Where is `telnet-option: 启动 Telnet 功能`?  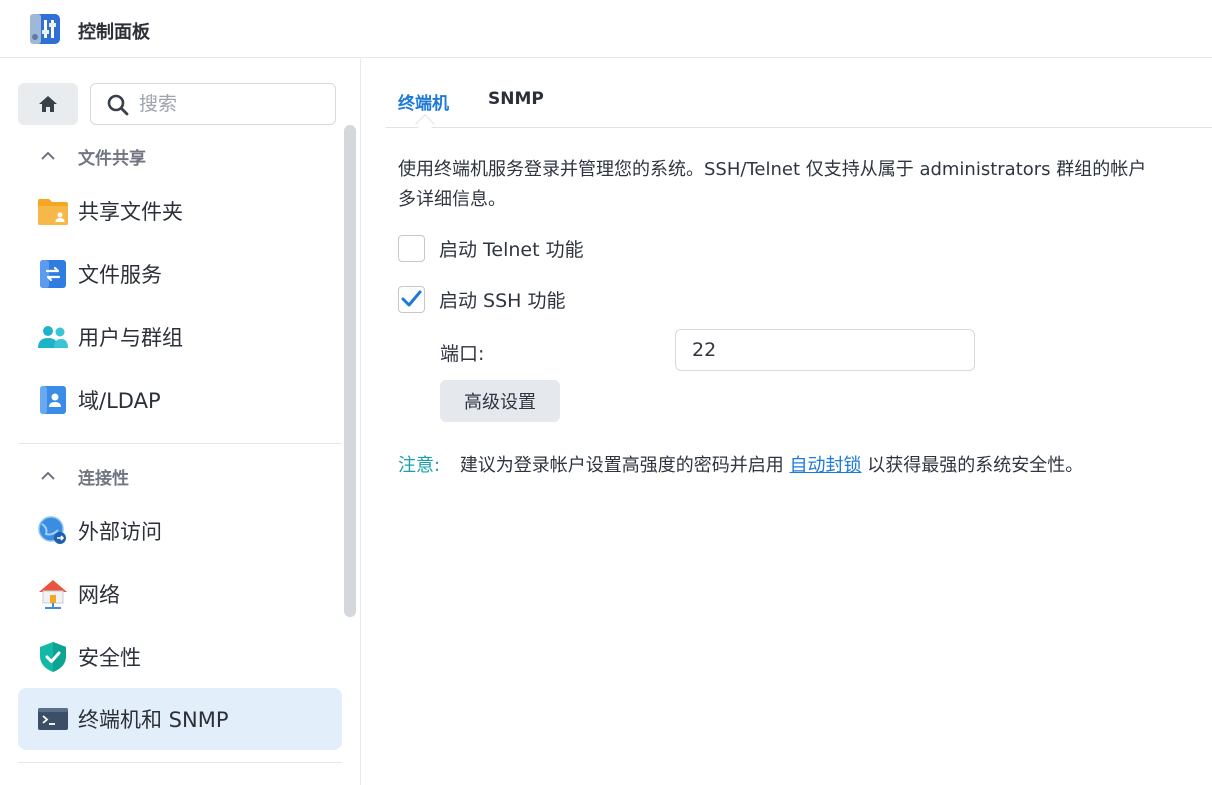 telnet-option: 启动 Telnet 功能 is located at coordinates (491, 248).